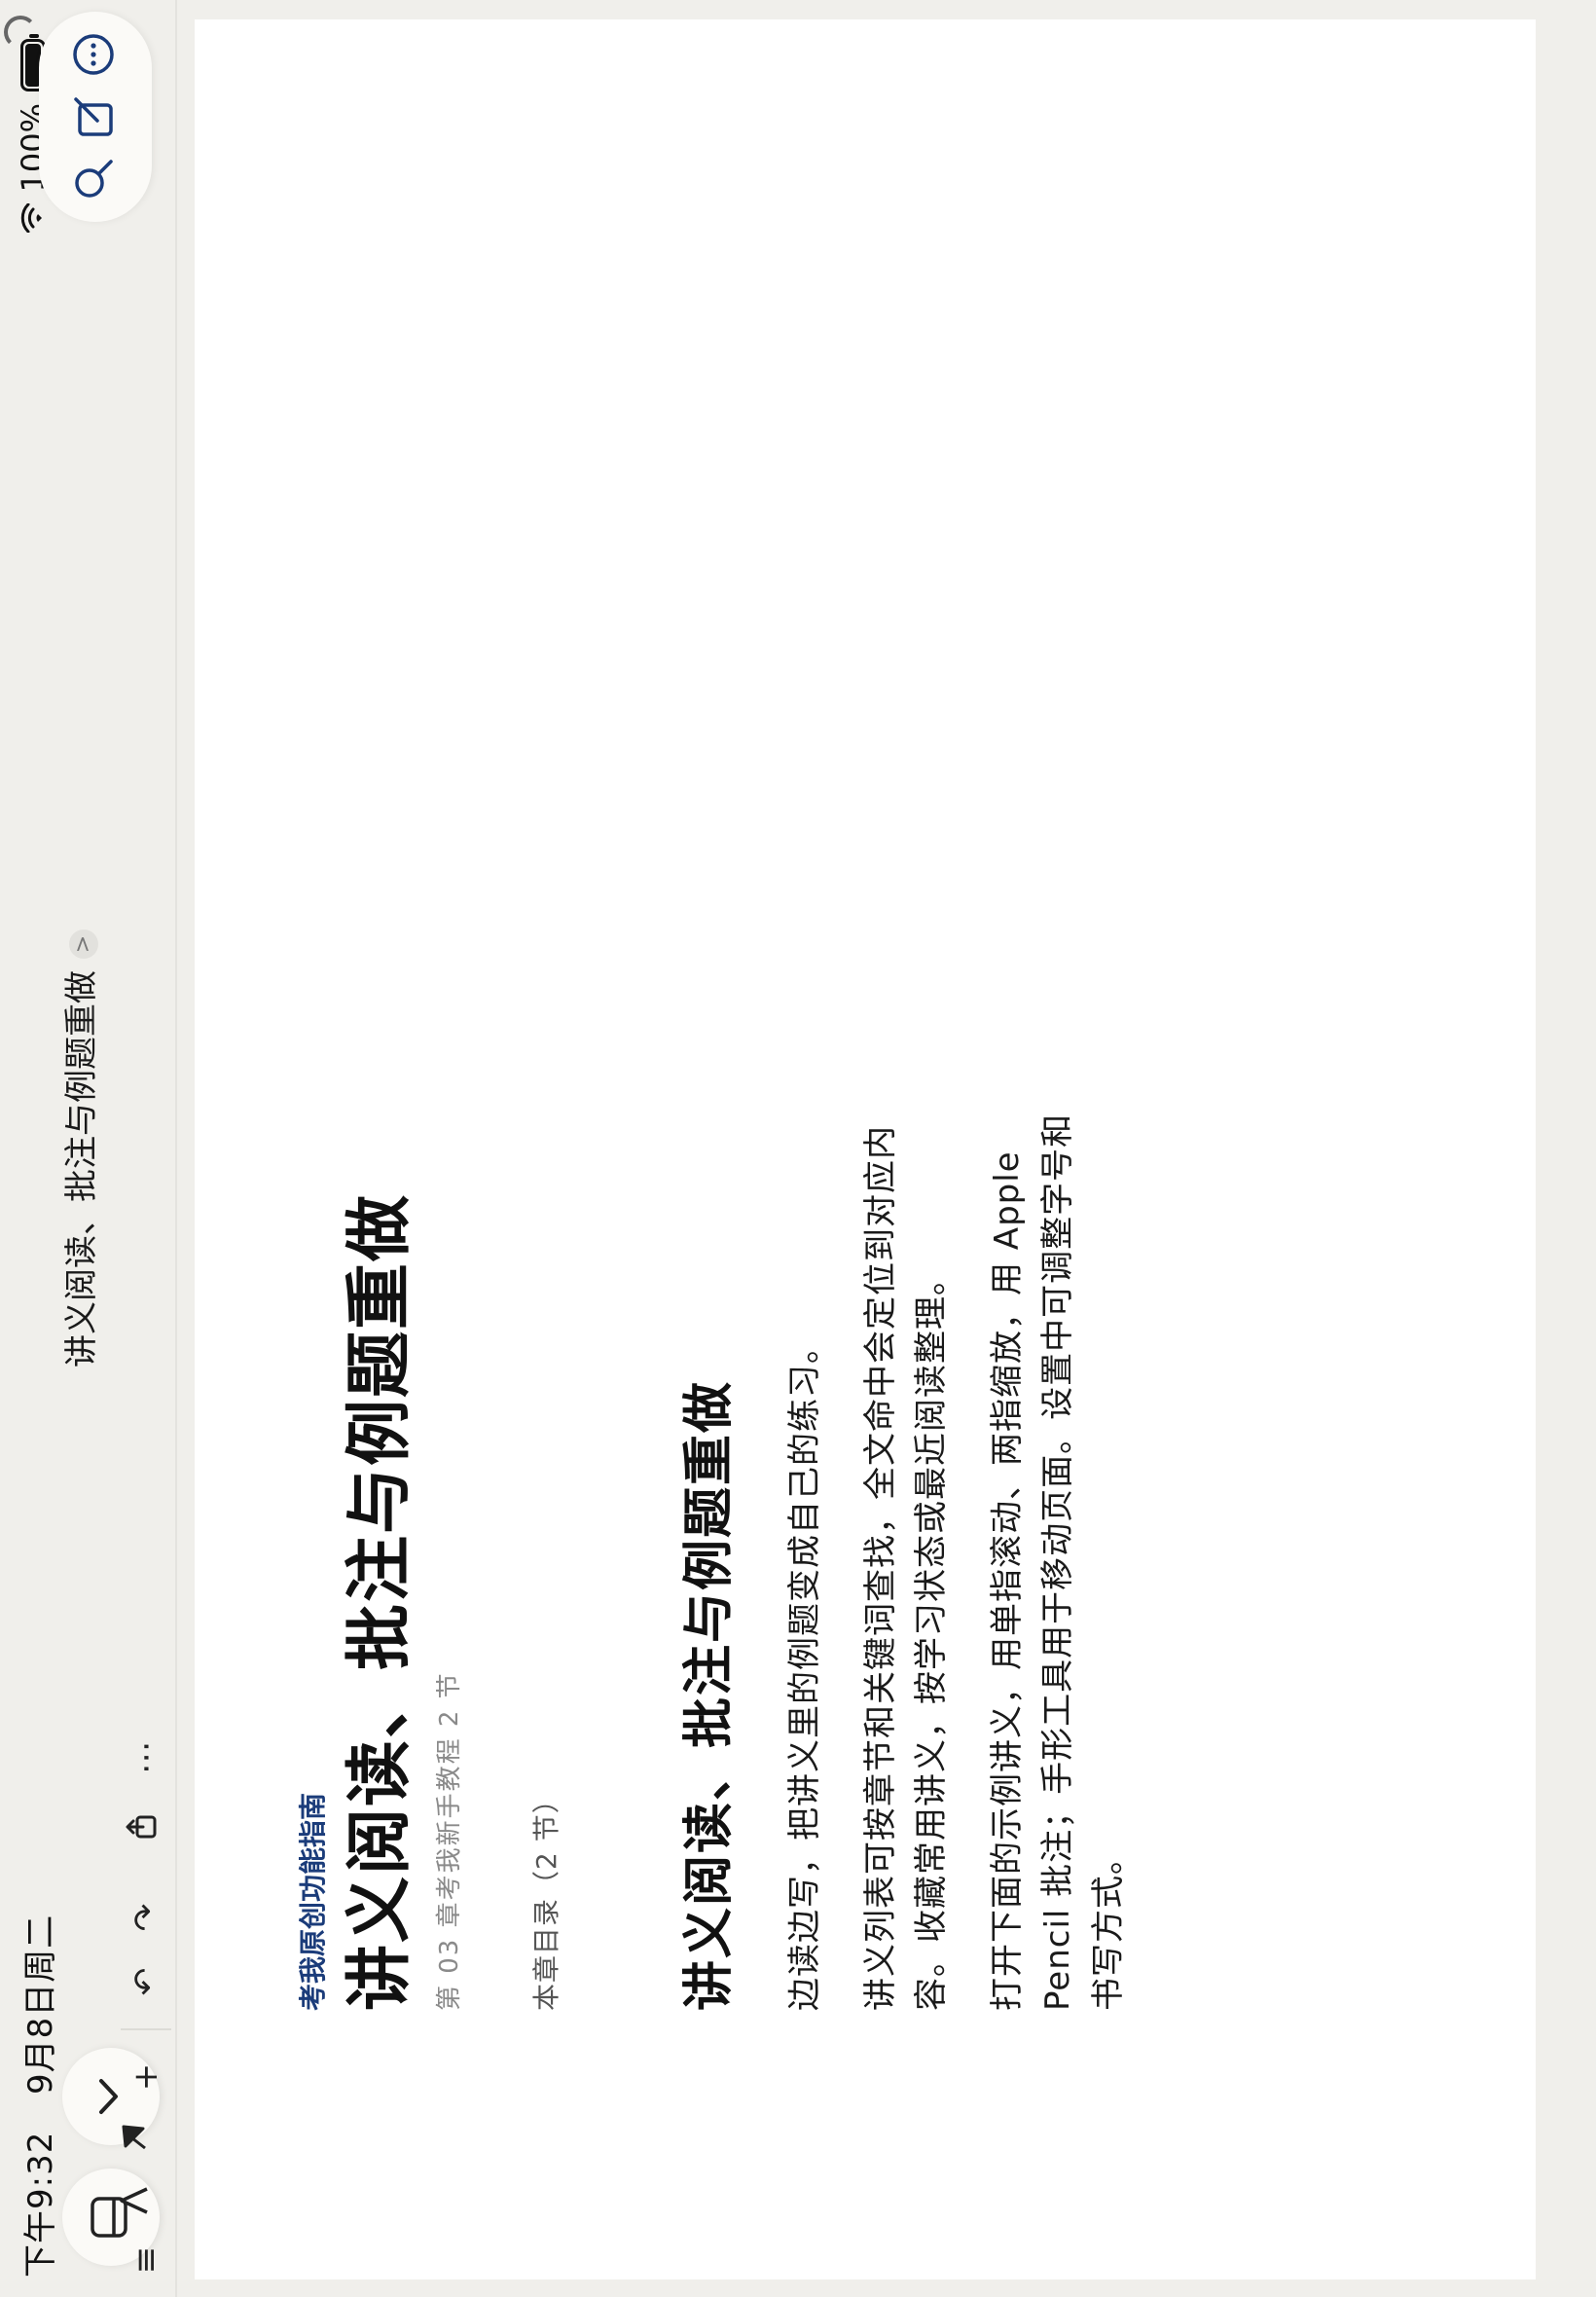 This screenshot has width=1596, height=2297. What do you see at coordinates (176, 1148) in the screenshot?
I see `toolbar-bottom-divider` at bounding box center [176, 1148].